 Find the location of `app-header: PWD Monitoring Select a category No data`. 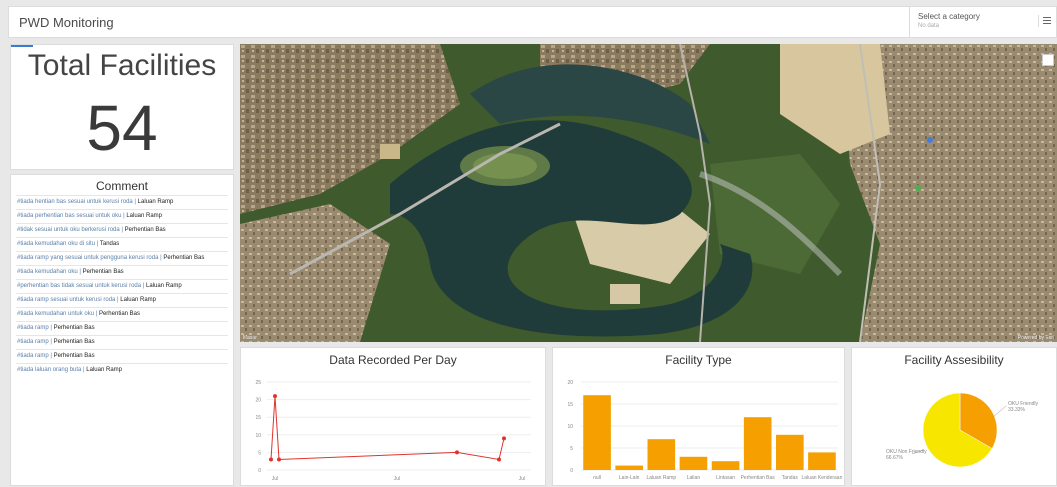

app-header: PWD Monitoring Select a category No data is located at coordinates (532, 22).